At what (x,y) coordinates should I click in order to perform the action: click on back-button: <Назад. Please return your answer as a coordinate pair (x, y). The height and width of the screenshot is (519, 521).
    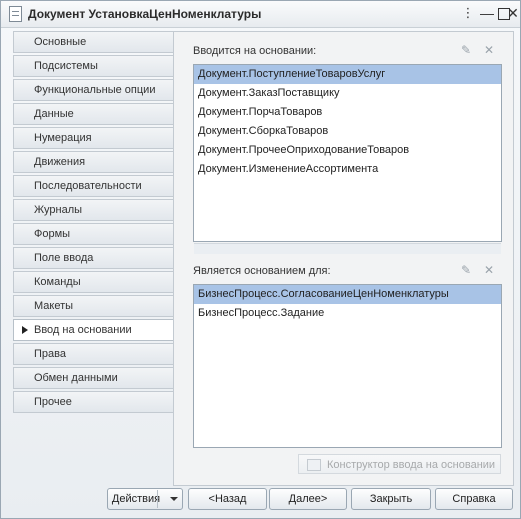
    Looking at the image, I should click on (227, 499).